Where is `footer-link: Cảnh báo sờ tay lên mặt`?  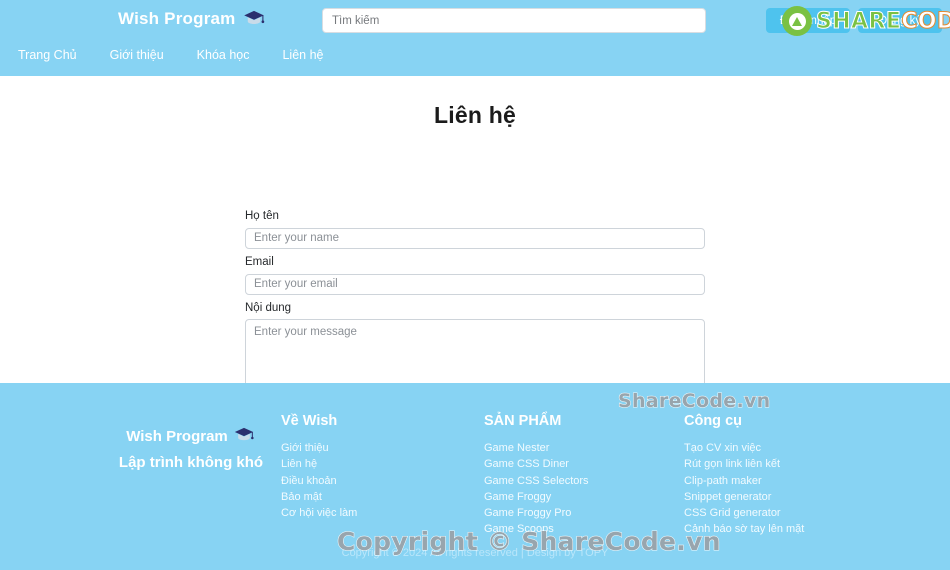
footer-link: Cảnh báo sờ tay lên mặt is located at coordinates (744, 529).